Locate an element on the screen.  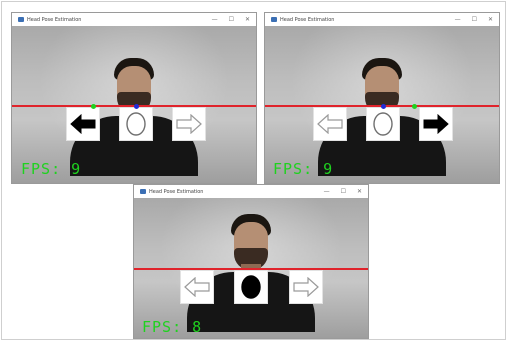
fps-counter: FPS: 8 is located at coordinates (172, 327).